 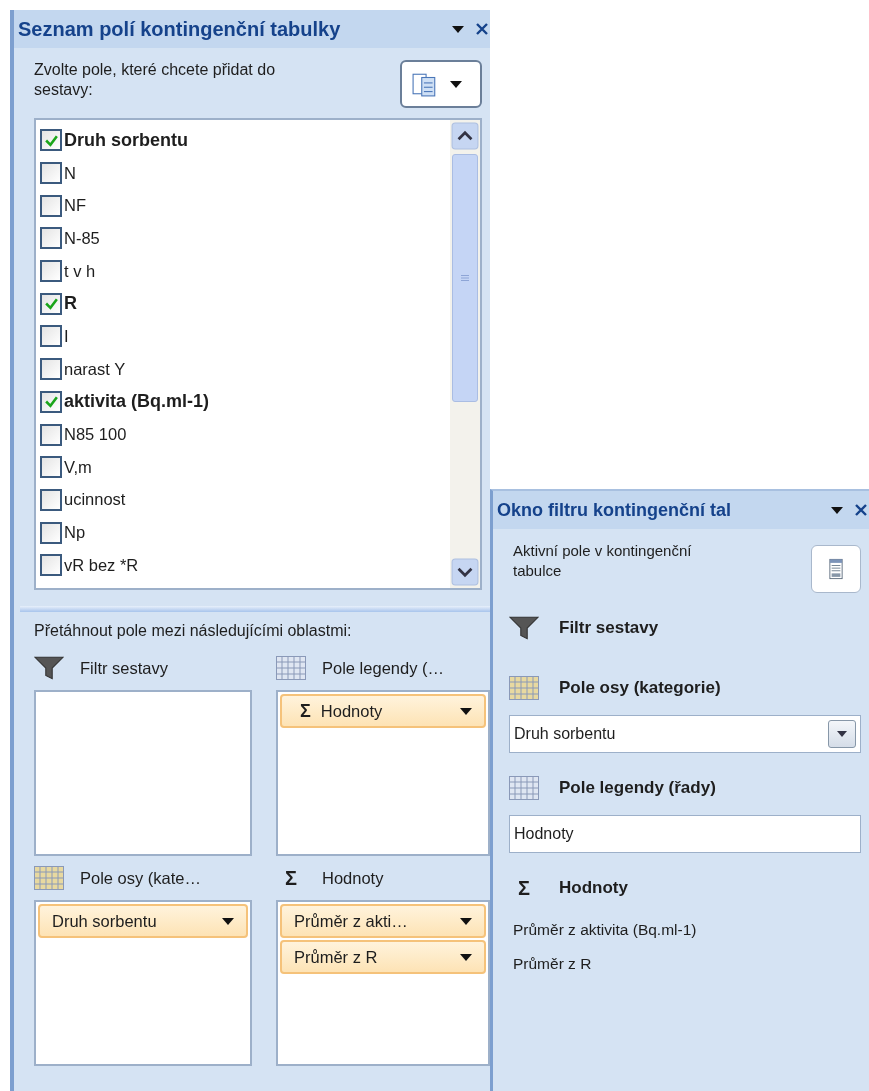 I want to click on pane-title: Okno filtru kontingenční tal, so click(x=614, y=510).